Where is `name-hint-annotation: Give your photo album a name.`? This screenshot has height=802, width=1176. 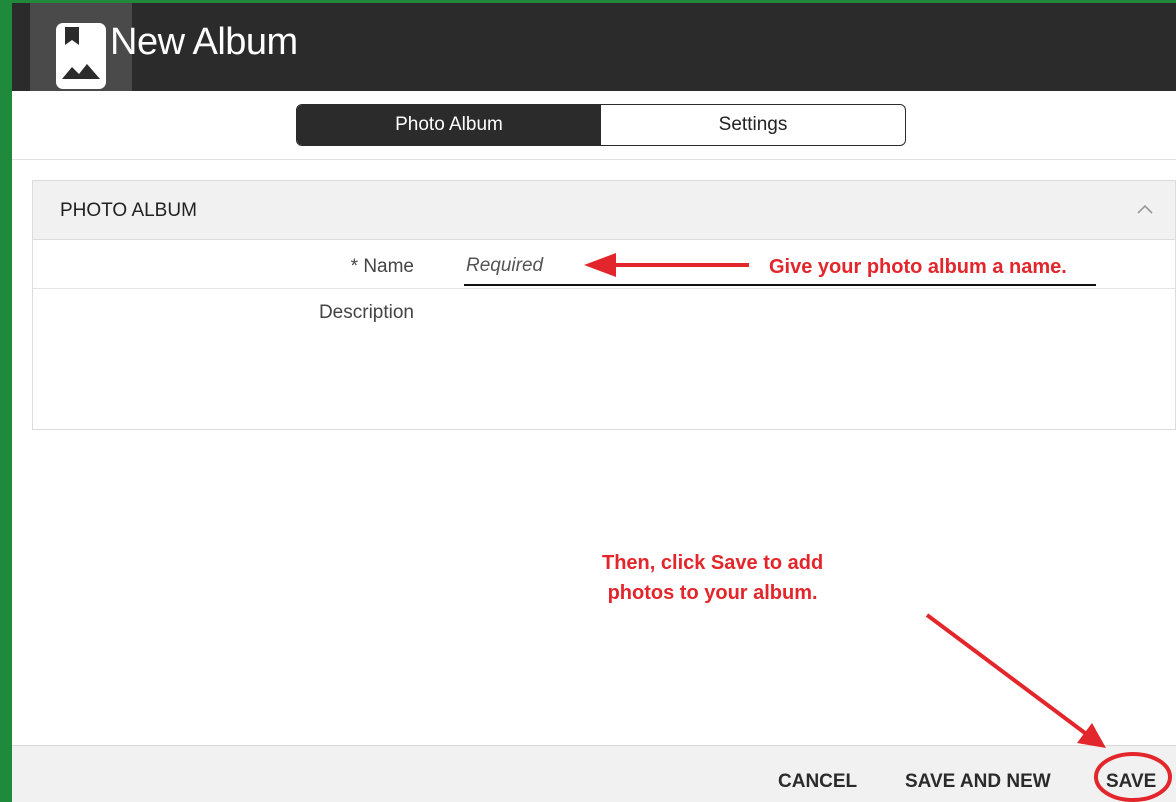 name-hint-annotation: Give your photo album a name. is located at coordinates (918, 267).